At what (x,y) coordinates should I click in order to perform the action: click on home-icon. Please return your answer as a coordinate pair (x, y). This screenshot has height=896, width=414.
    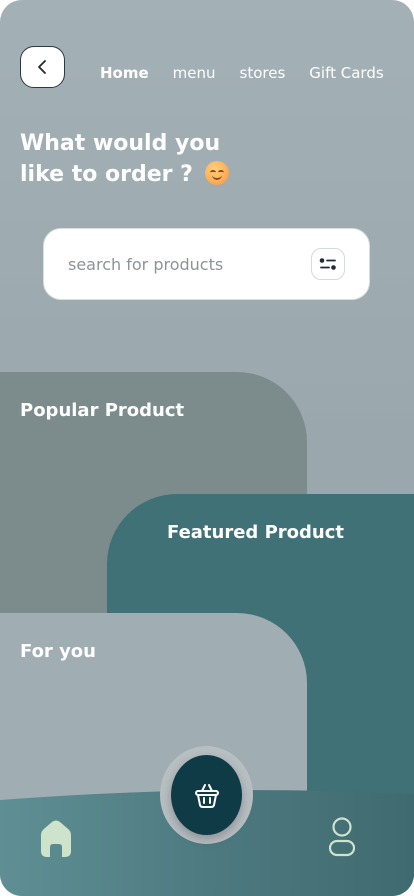
    Looking at the image, I should click on (56, 838).